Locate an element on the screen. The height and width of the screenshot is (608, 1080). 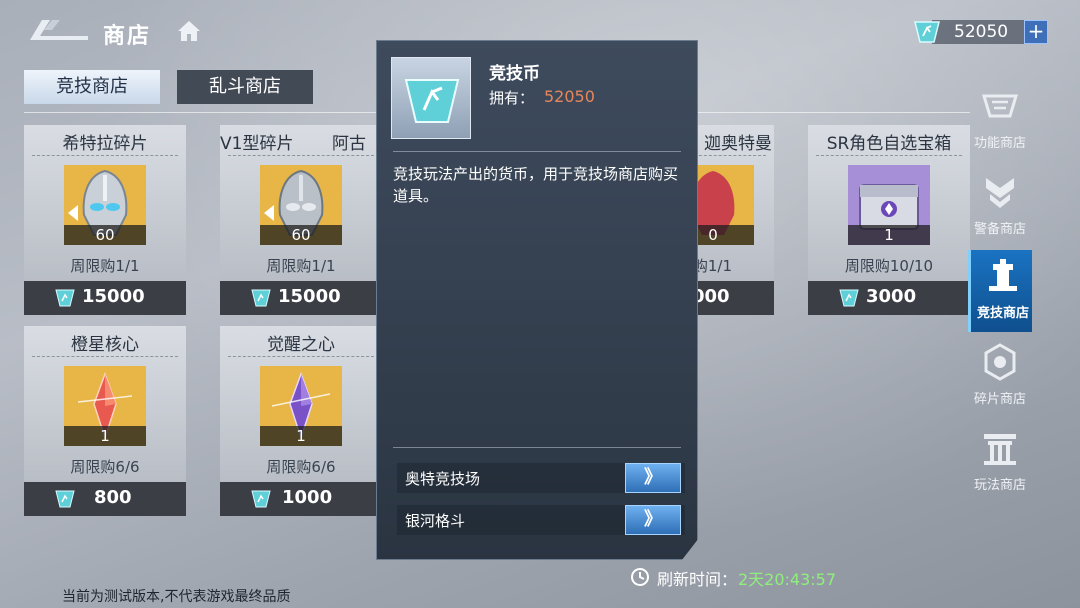
item-name: 觉醒之心 is located at coordinates (301, 345).